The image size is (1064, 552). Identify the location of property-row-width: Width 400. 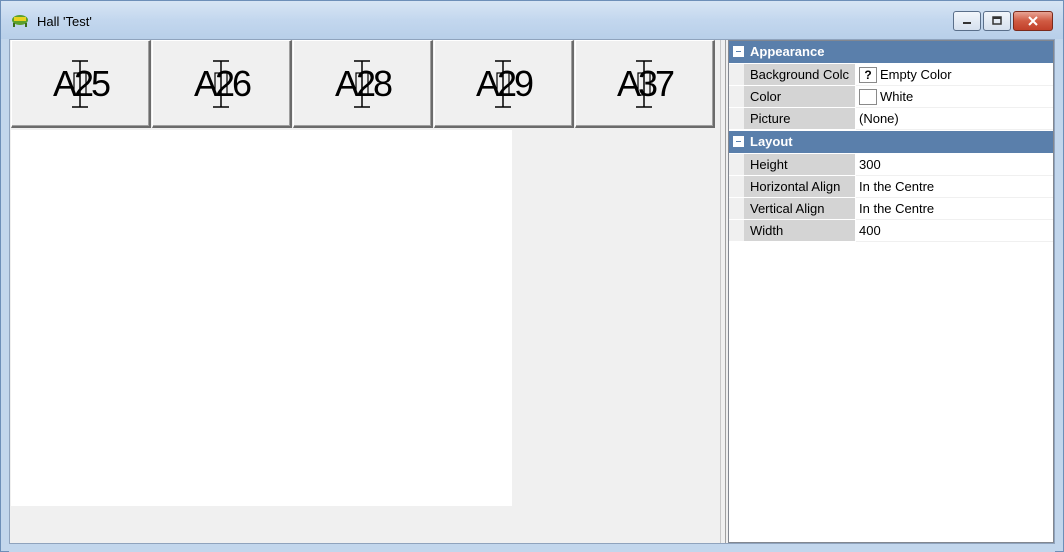
(891, 231).